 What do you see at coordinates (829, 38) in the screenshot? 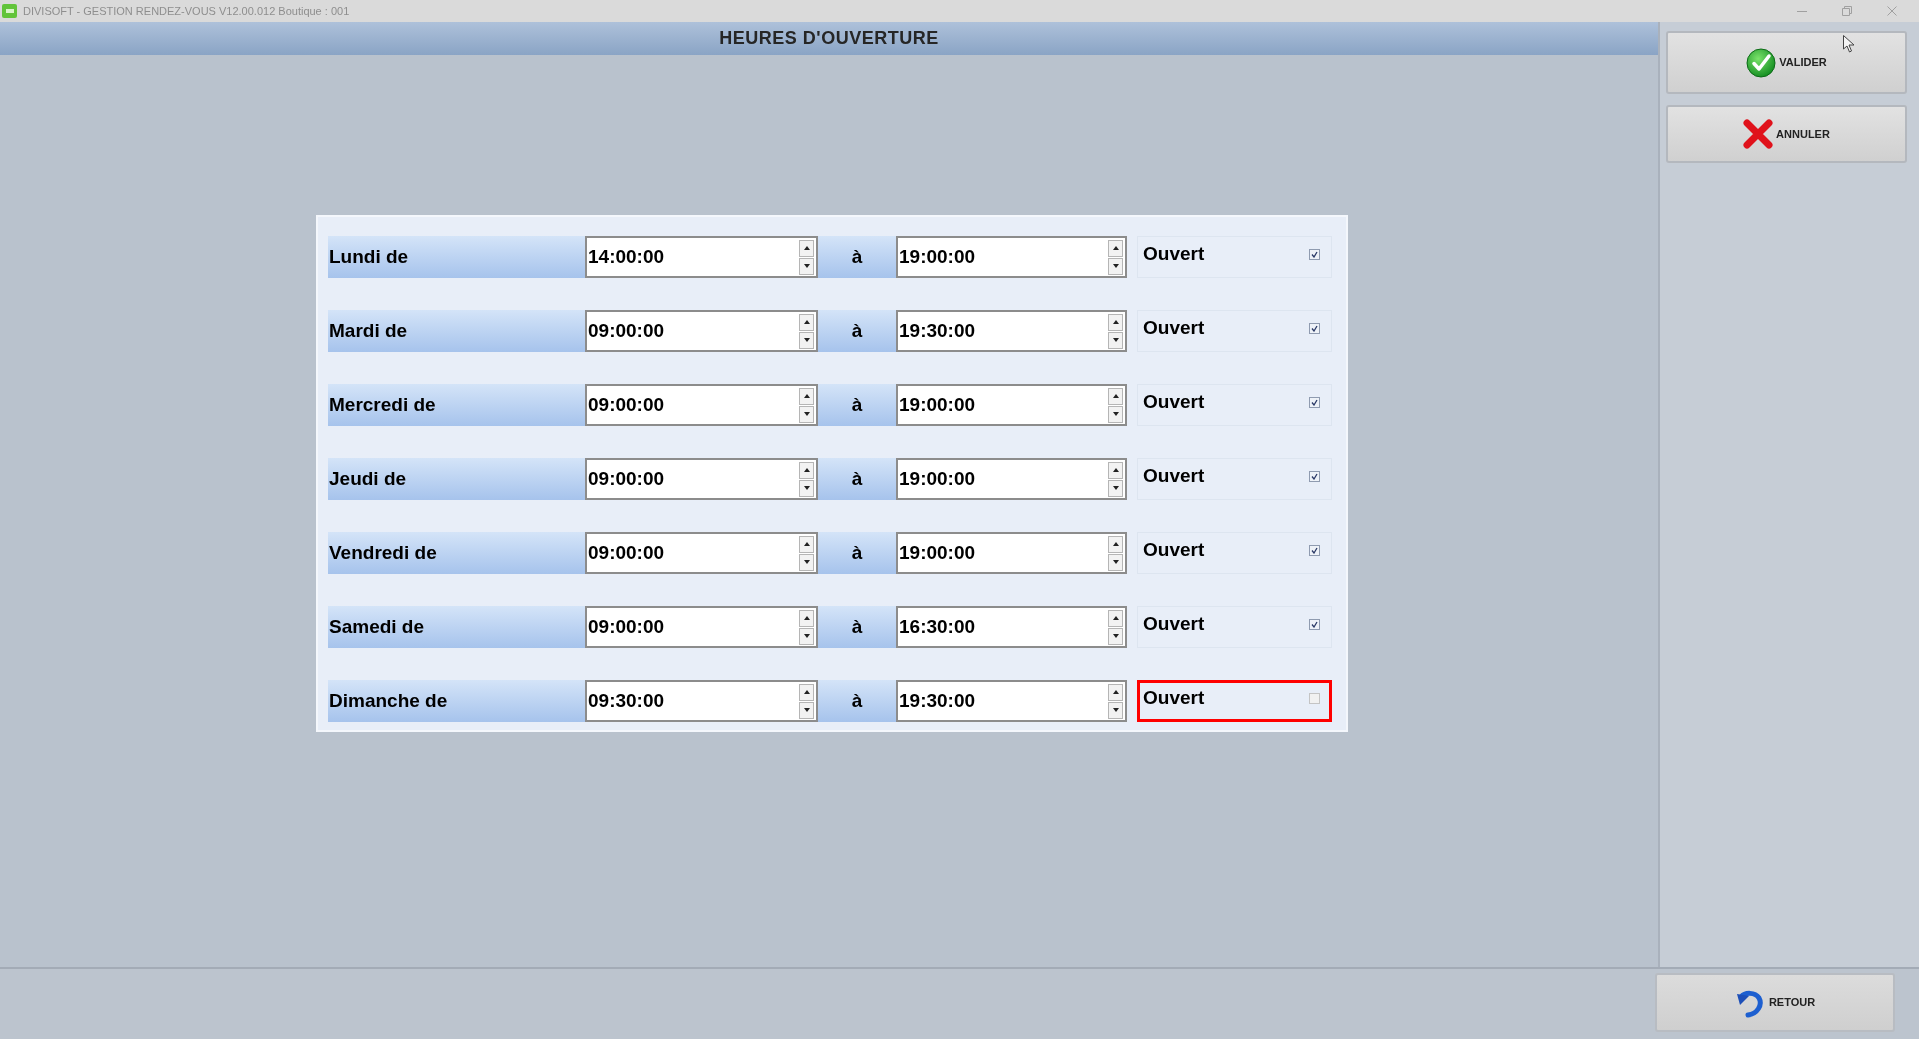
I see `page-title: HEURES D'OUVERTURE` at bounding box center [829, 38].